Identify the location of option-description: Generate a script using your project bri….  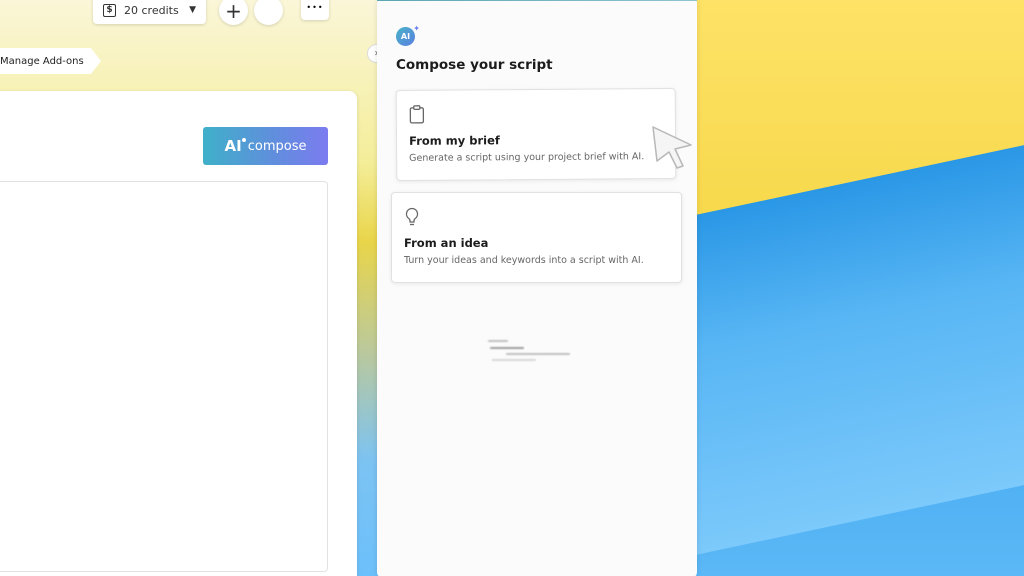
(527, 157).